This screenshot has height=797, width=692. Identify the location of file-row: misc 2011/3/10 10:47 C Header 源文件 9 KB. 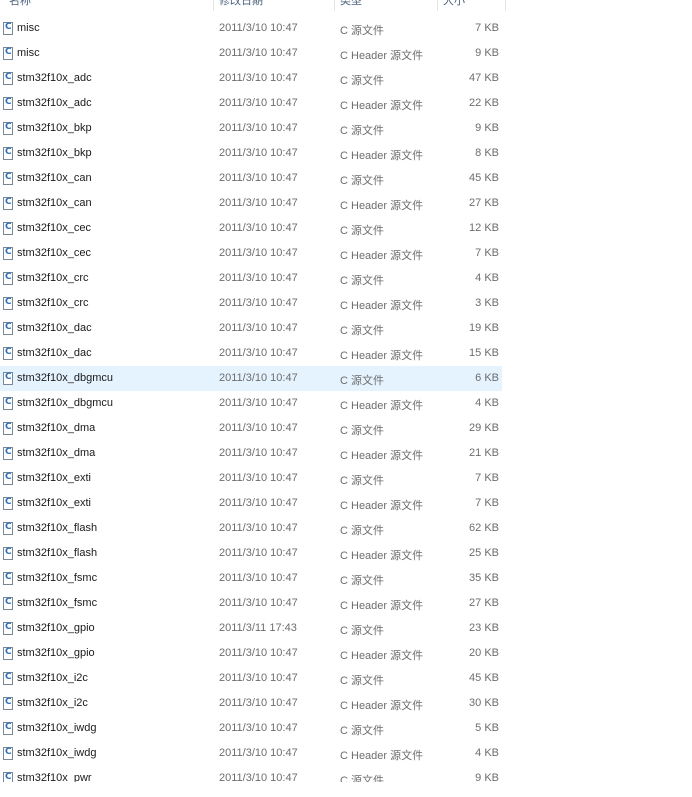
(251, 53).